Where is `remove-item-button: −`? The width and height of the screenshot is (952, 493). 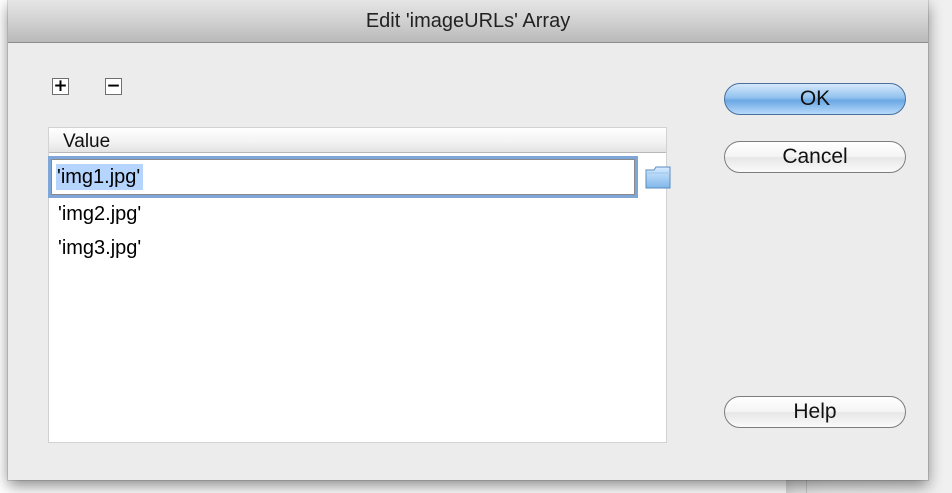
remove-item-button: − is located at coordinates (113, 86).